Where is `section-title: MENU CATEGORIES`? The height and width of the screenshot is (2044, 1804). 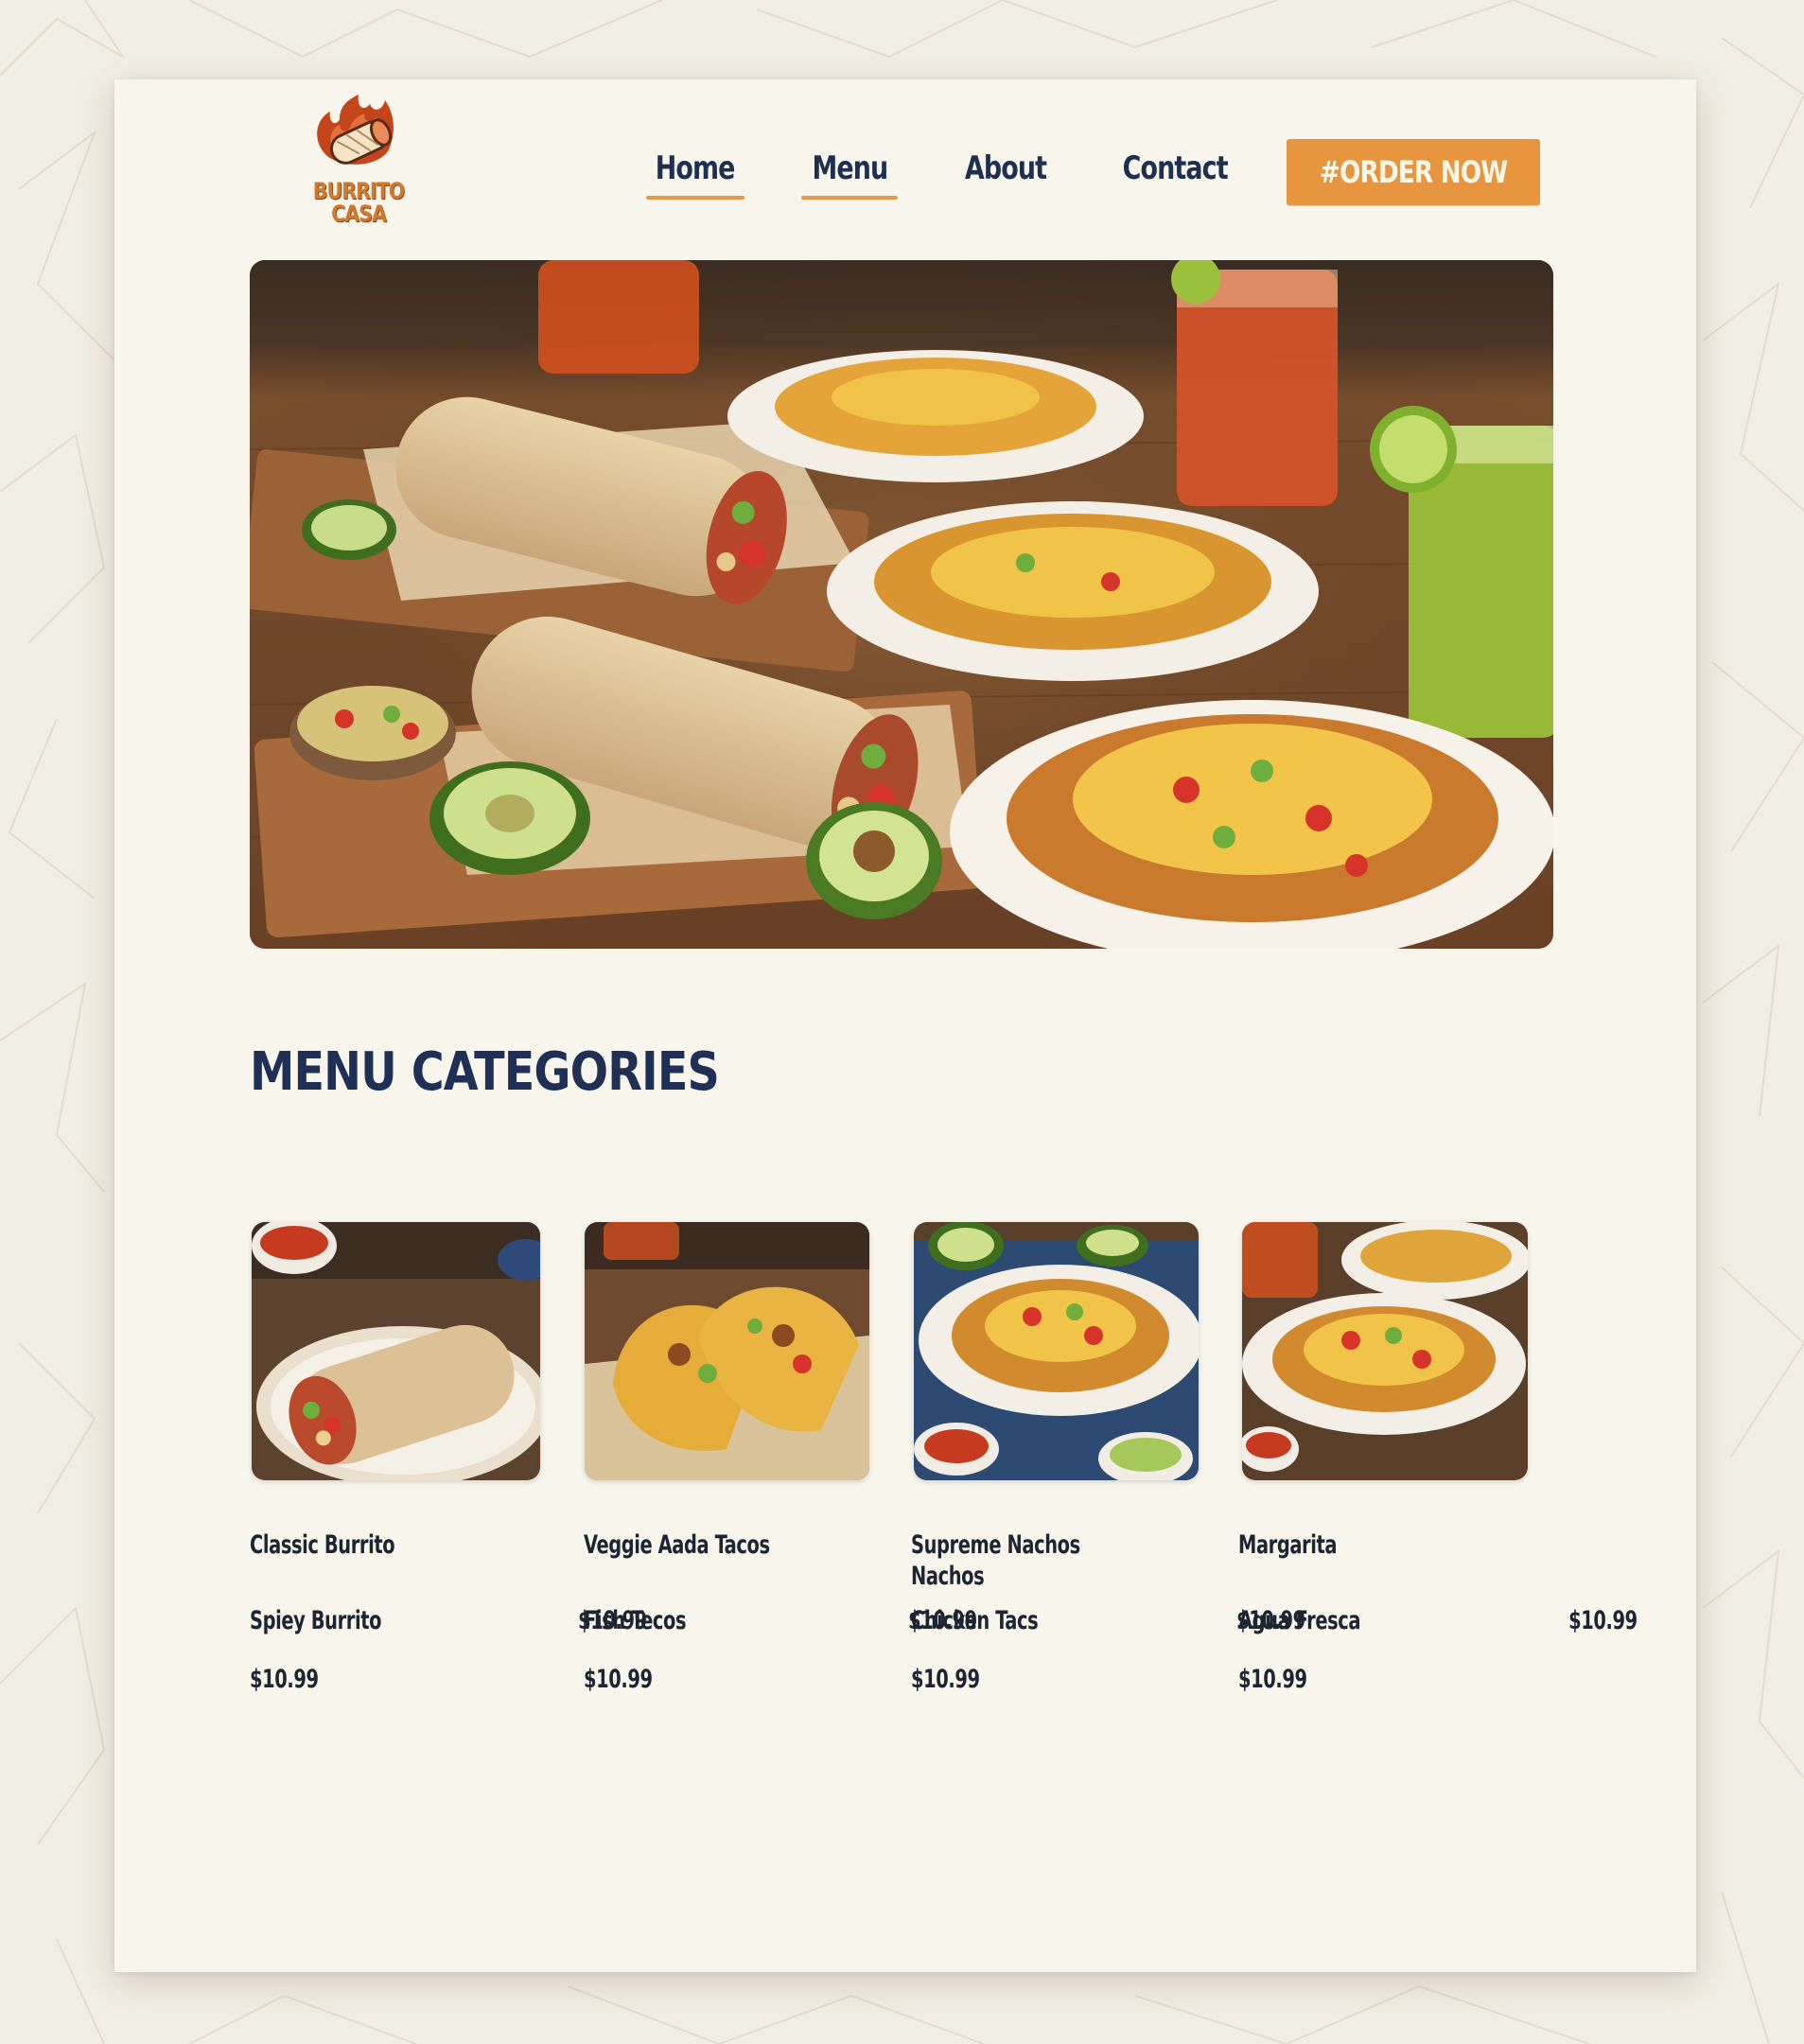
section-title: MENU CATEGORIES is located at coordinates (485, 1072).